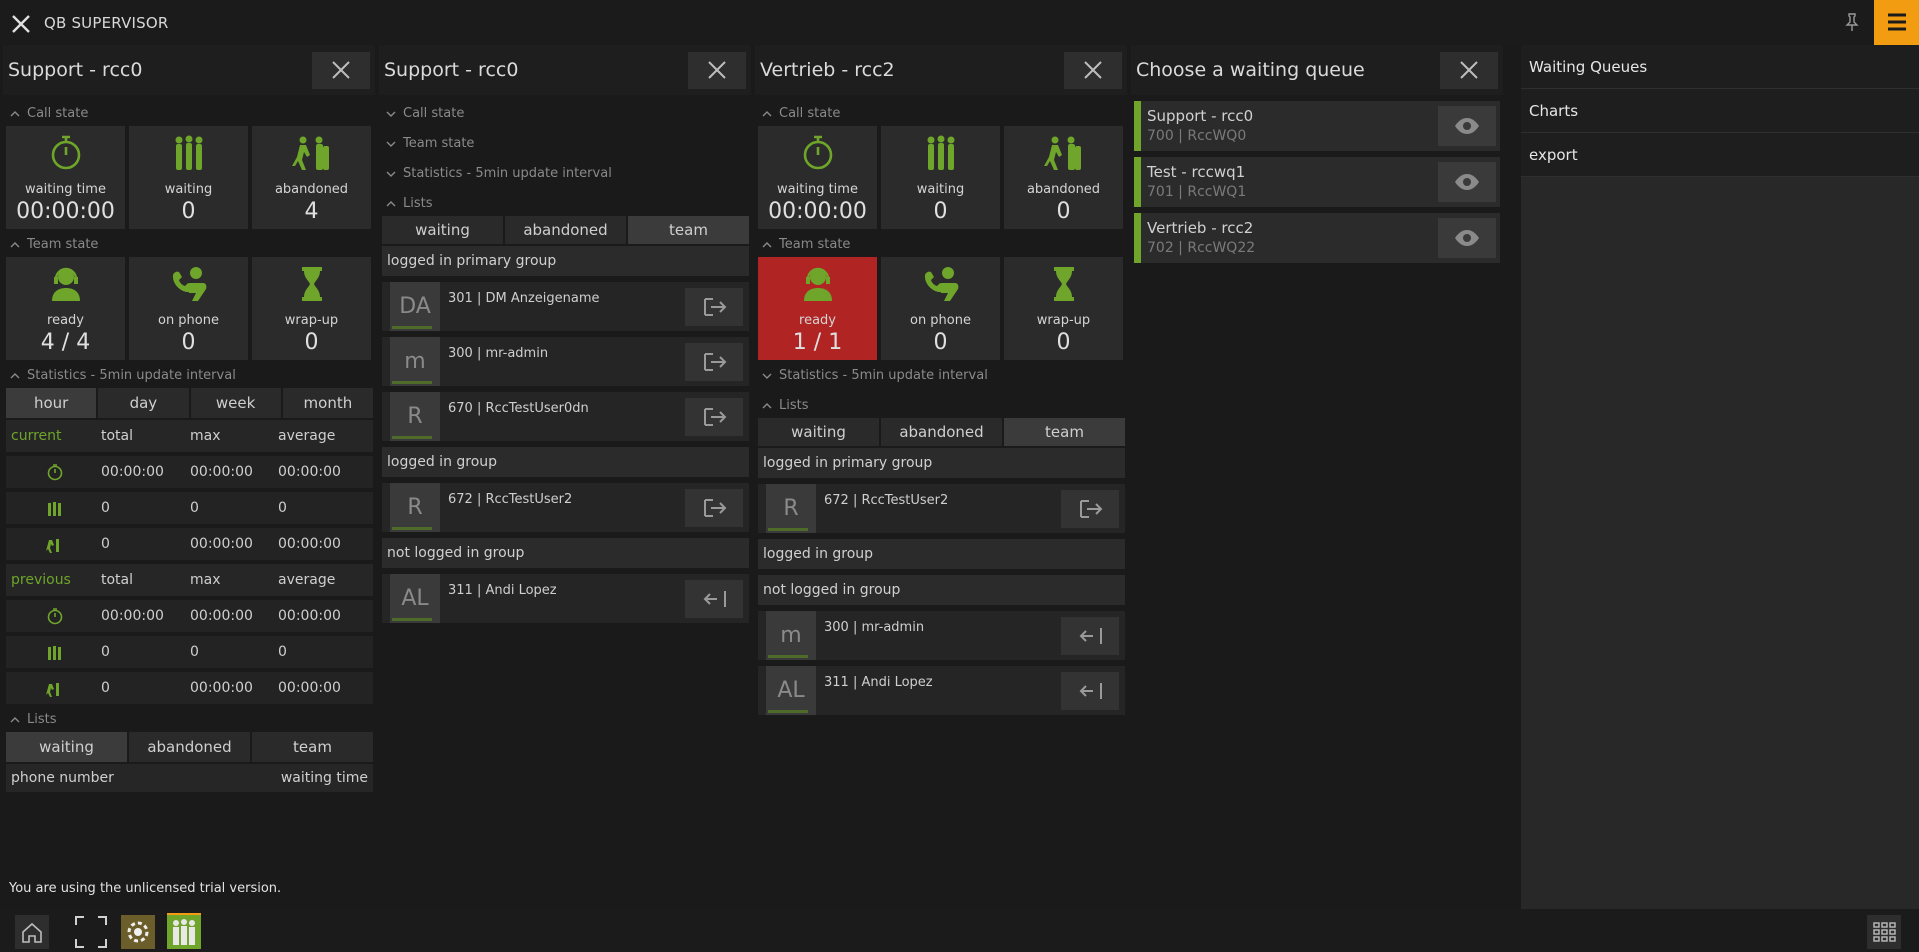 This screenshot has width=1919, height=952. What do you see at coordinates (791, 635) in the screenshot?
I see `avatar: m` at bounding box center [791, 635].